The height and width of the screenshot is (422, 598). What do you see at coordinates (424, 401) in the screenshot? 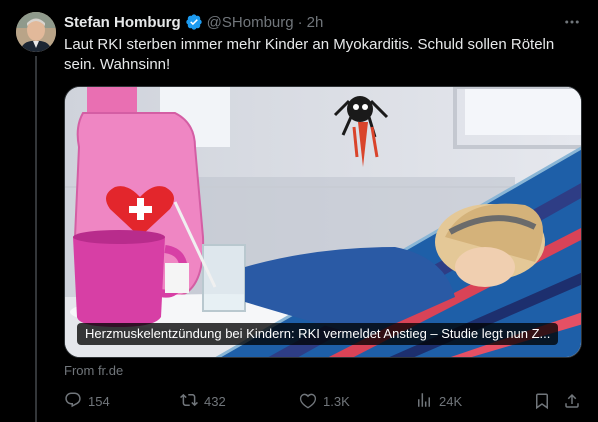
I see `views-icon` at bounding box center [424, 401].